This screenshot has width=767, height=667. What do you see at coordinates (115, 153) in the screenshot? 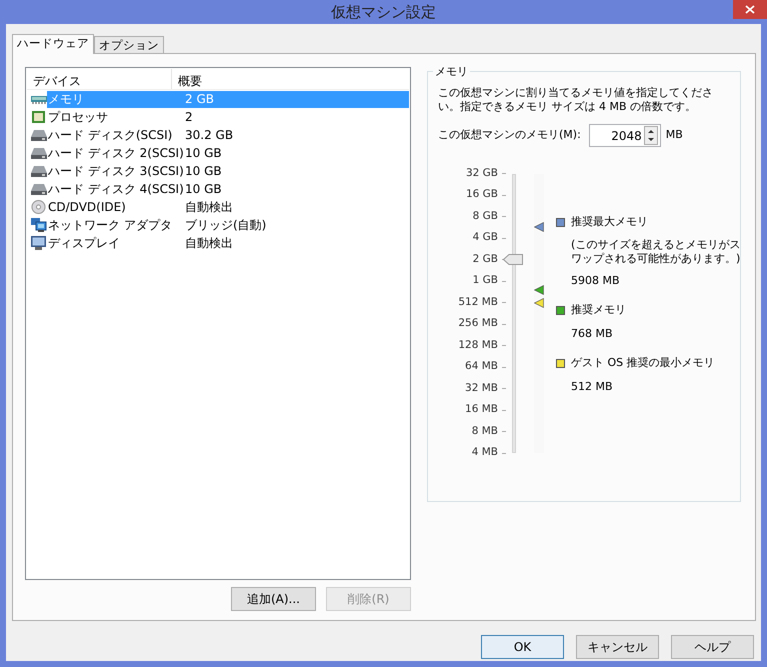
I see `device-name: ハード ディスク 2(SCSI)` at bounding box center [115, 153].